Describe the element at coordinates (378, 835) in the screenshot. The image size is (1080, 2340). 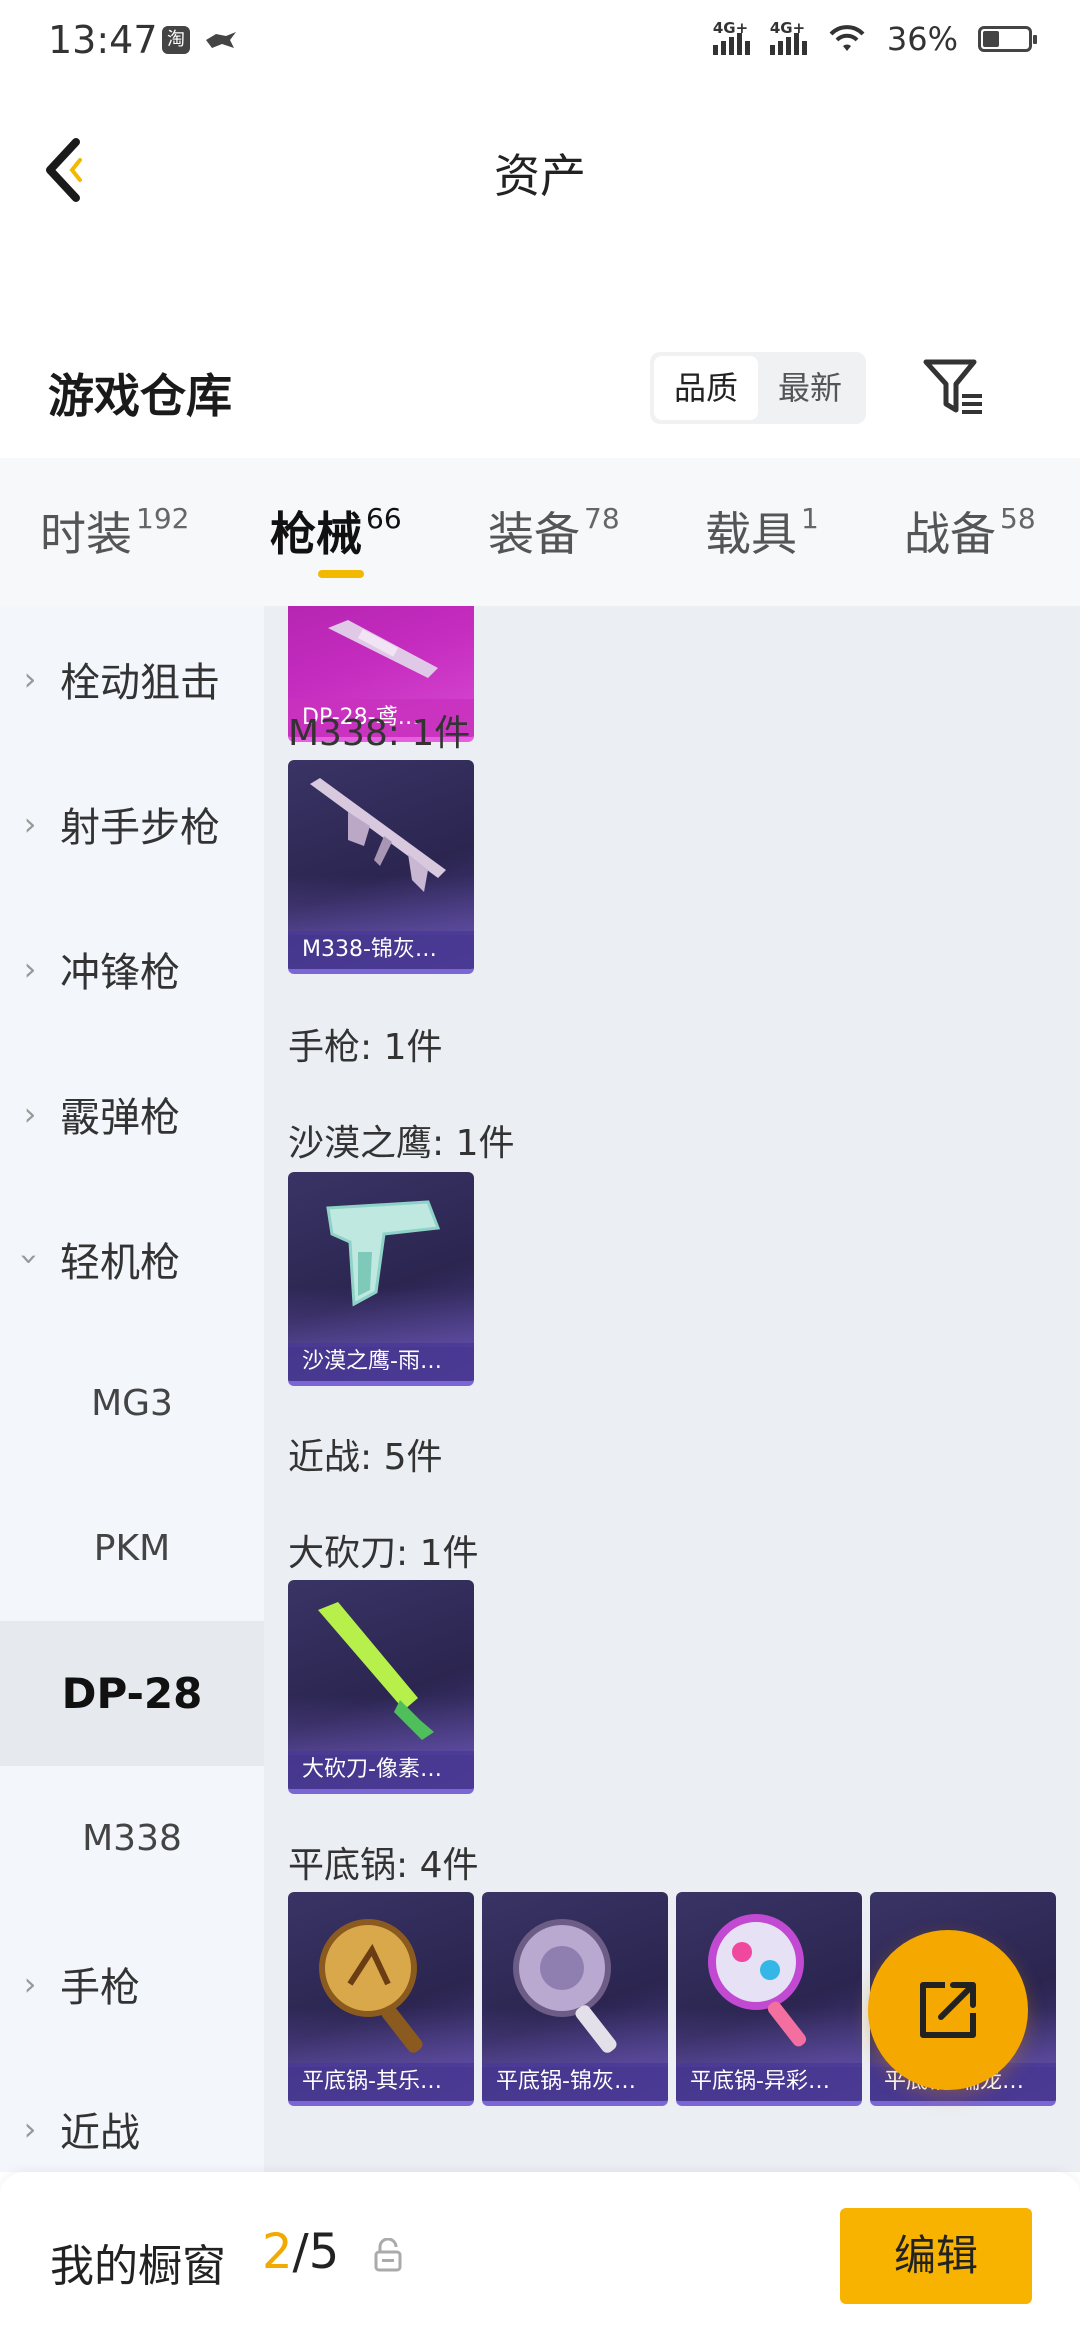
I see `rifle-art-icon` at that location.